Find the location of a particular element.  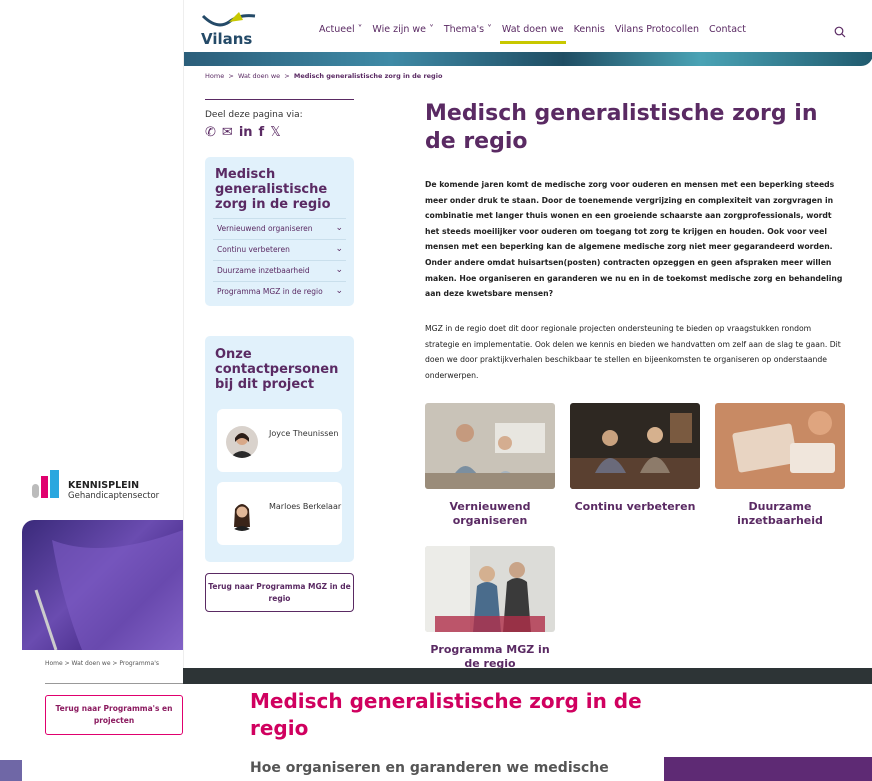

topic-tile: Continu verbeteren is located at coordinates (635, 458).